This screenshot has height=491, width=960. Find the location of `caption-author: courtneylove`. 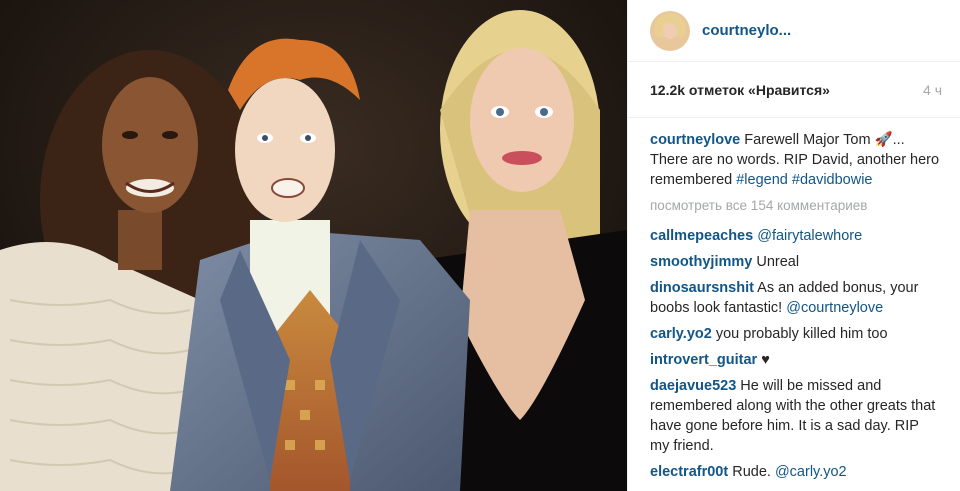

caption-author: courtneylove is located at coordinates (695, 140).